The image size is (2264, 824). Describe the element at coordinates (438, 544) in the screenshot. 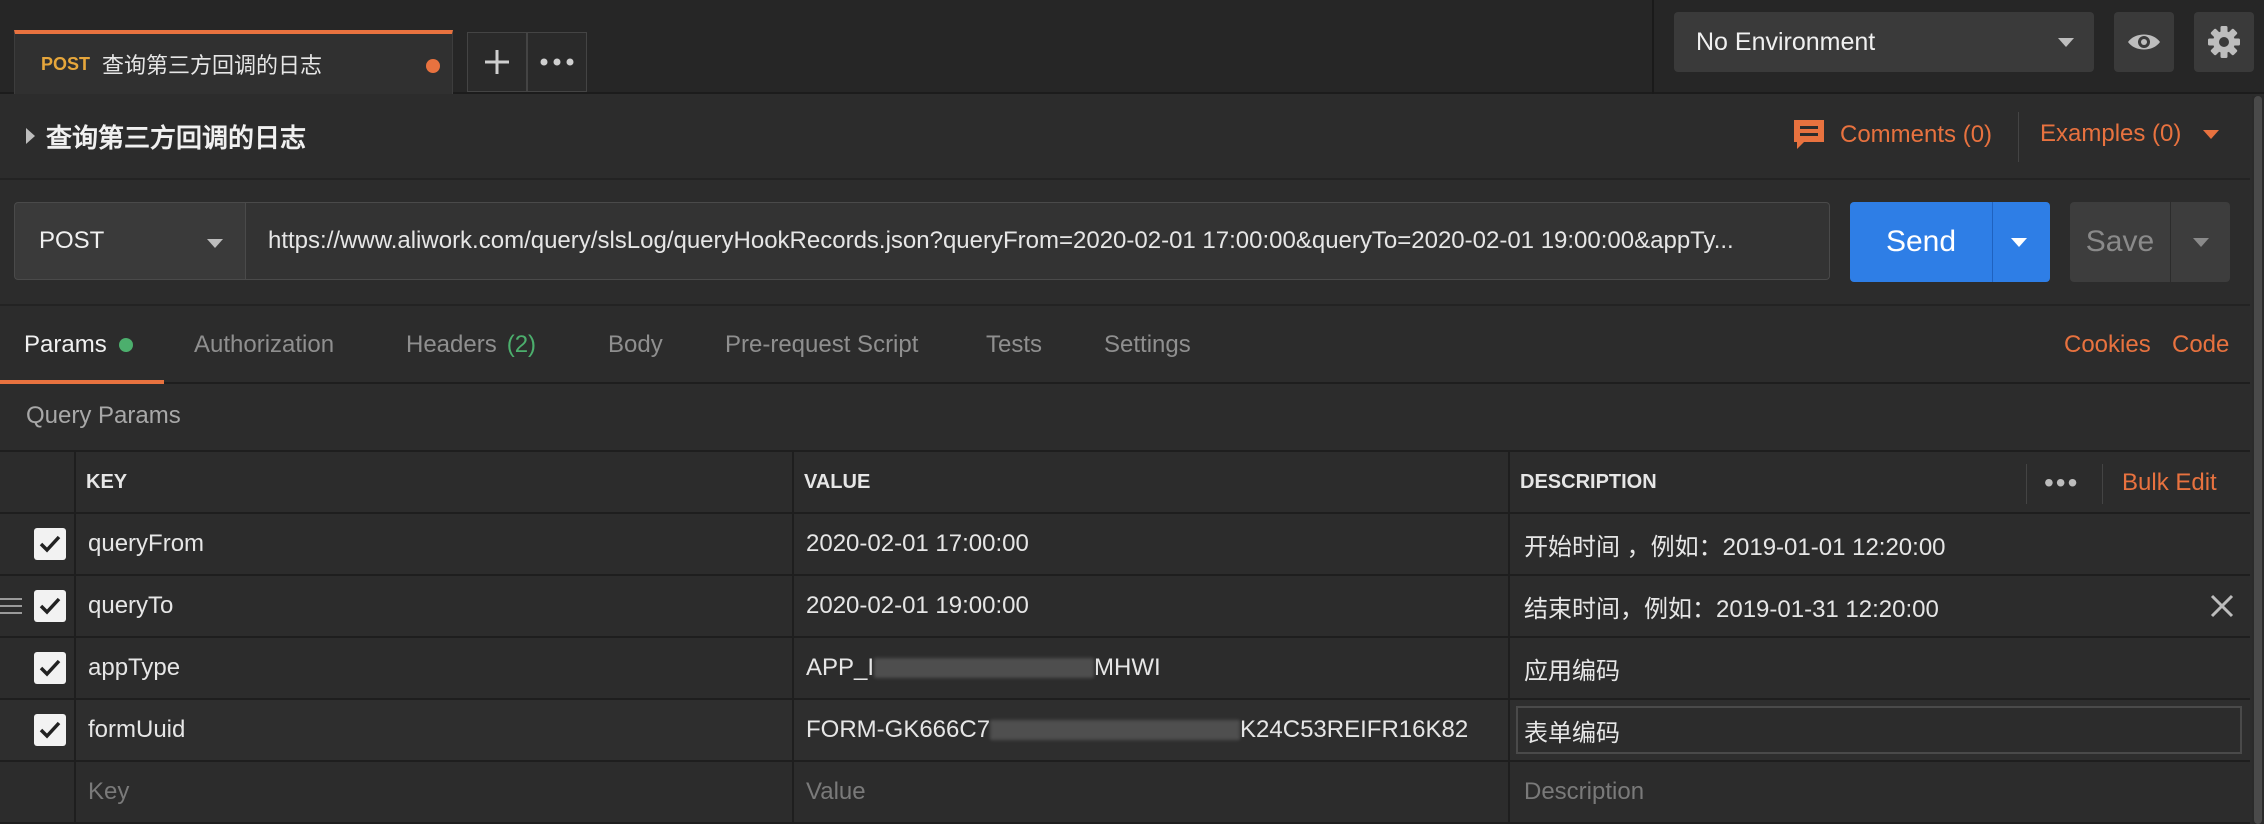

I see `param-key: queryFrom` at that location.